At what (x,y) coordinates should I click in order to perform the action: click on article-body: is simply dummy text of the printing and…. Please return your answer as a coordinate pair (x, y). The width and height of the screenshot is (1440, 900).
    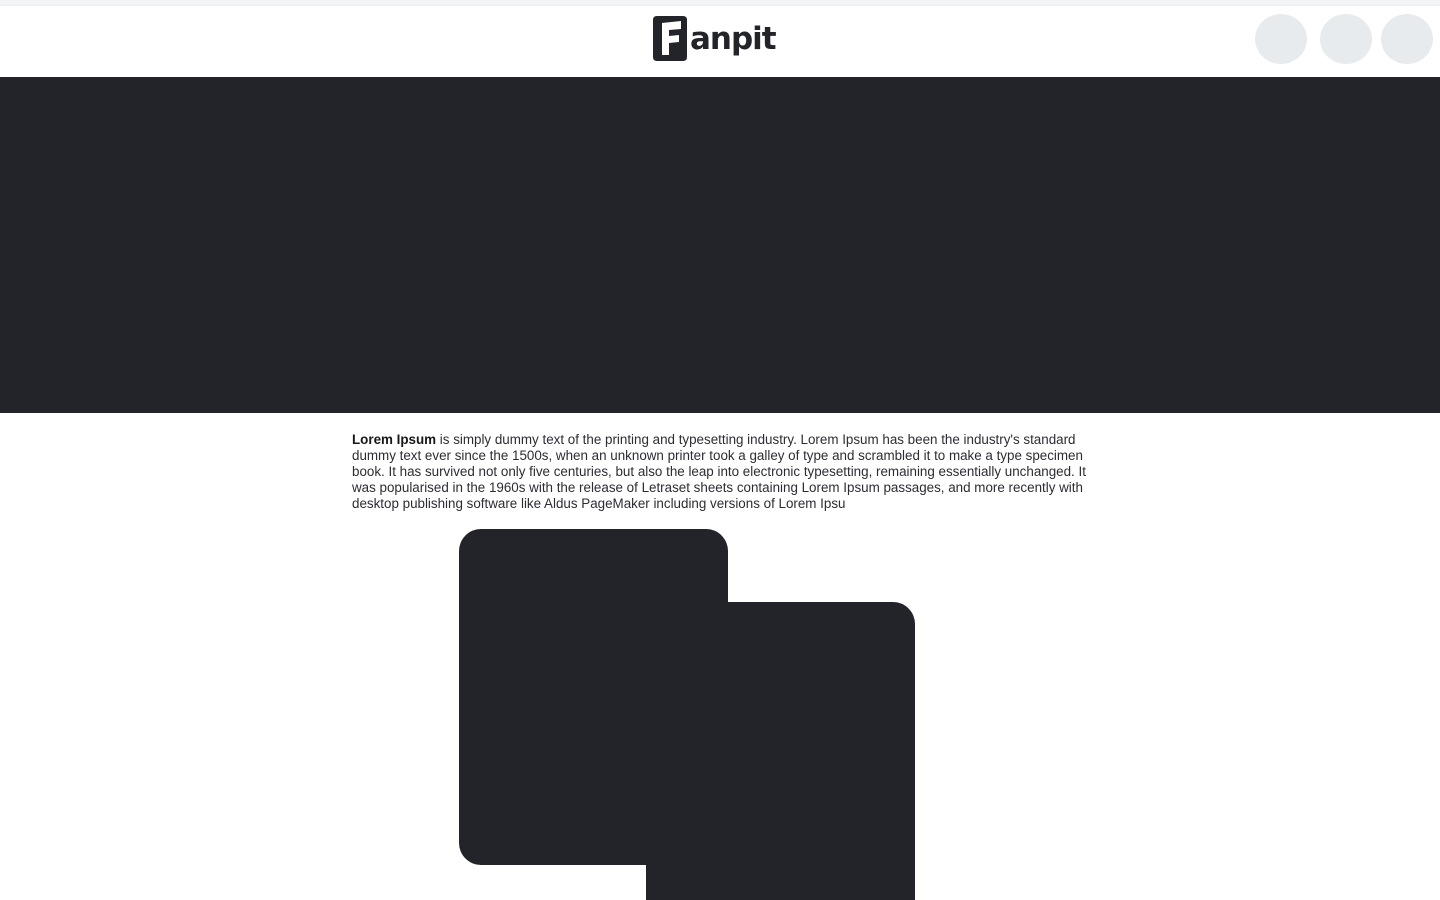
    Looking at the image, I should click on (719, 471).